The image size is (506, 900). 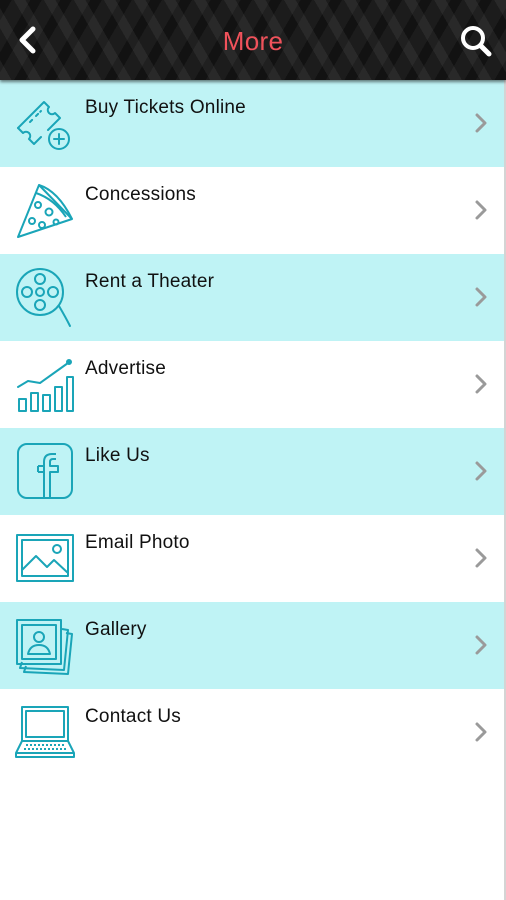 I want to click on menu-item-label: Email Photo, so click(x=137, y=542).